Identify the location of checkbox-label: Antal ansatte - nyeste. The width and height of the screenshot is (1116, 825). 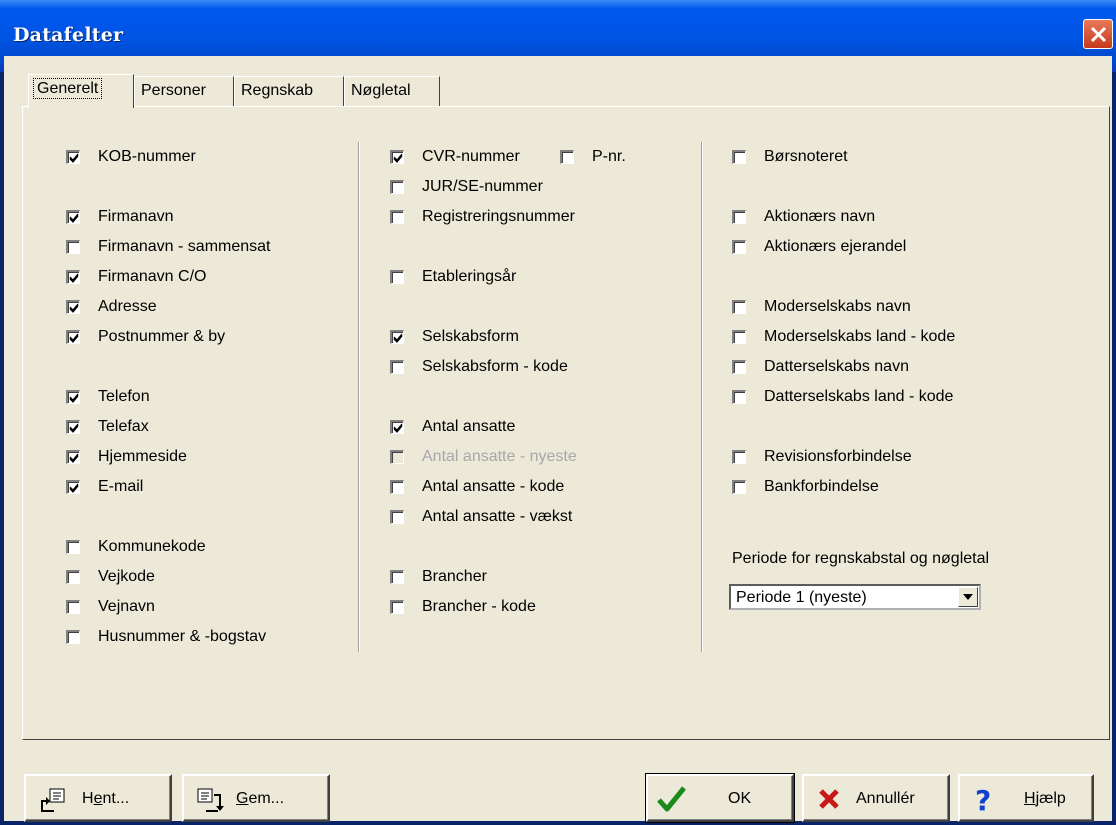
(499, 456).